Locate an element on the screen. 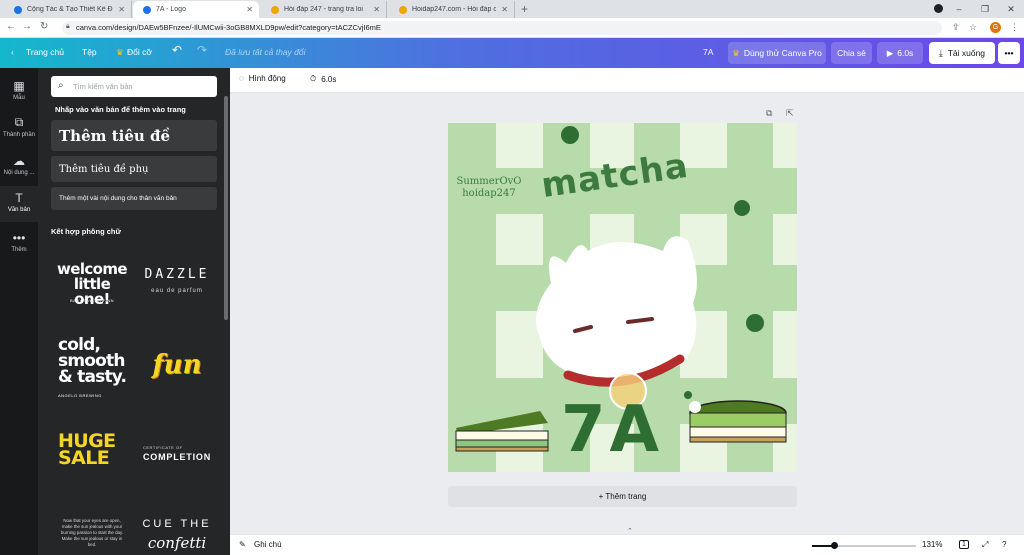 This screenshot has height=555, width=1024. help-icon: ? is located at coordinates (1004, 544).